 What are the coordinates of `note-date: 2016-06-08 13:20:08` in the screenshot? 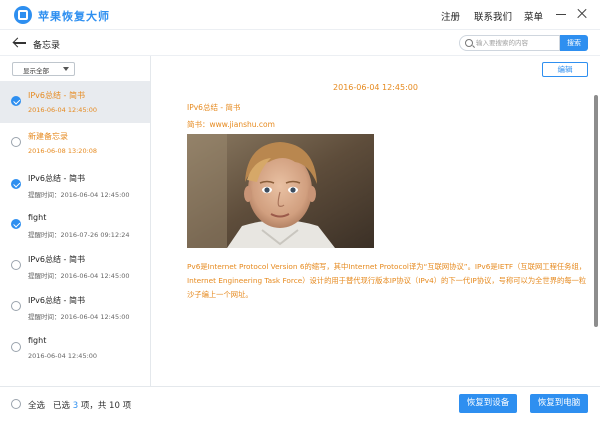 It's located at (63, 151).